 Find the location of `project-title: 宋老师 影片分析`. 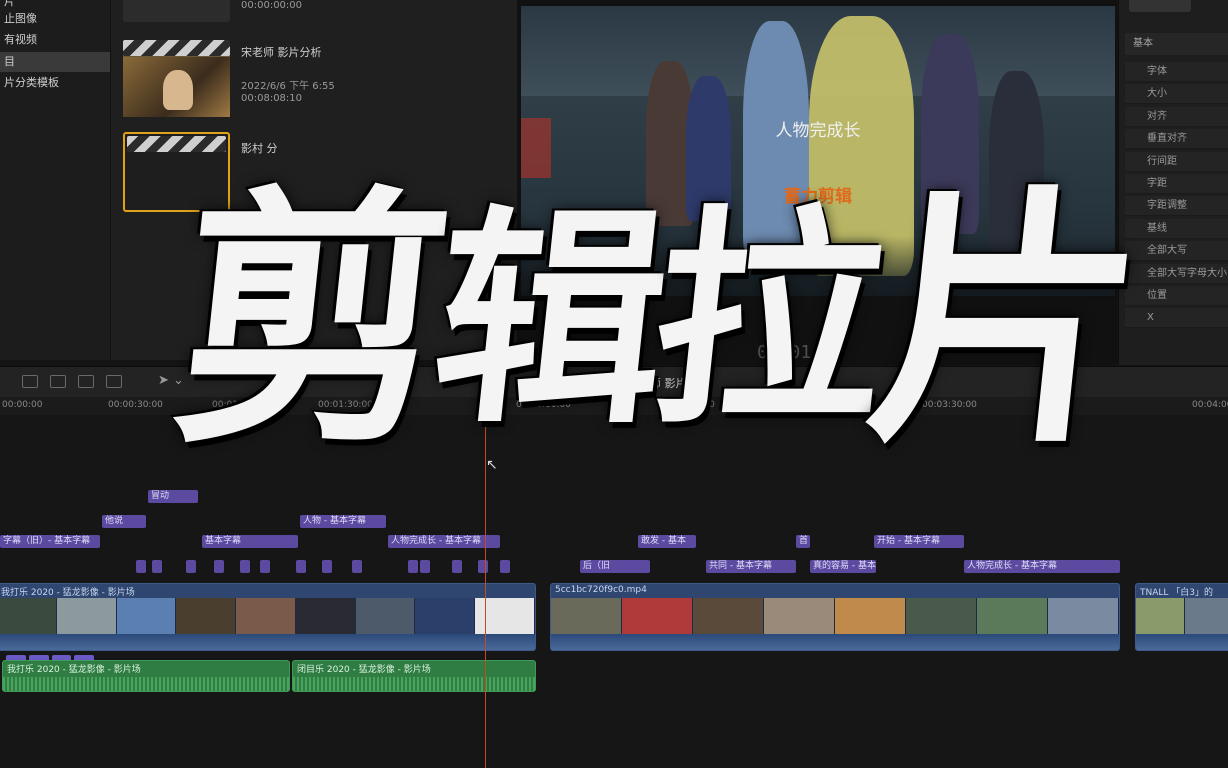

project-title: 宋老师 影片分析 is located at coordinates (668, 383).